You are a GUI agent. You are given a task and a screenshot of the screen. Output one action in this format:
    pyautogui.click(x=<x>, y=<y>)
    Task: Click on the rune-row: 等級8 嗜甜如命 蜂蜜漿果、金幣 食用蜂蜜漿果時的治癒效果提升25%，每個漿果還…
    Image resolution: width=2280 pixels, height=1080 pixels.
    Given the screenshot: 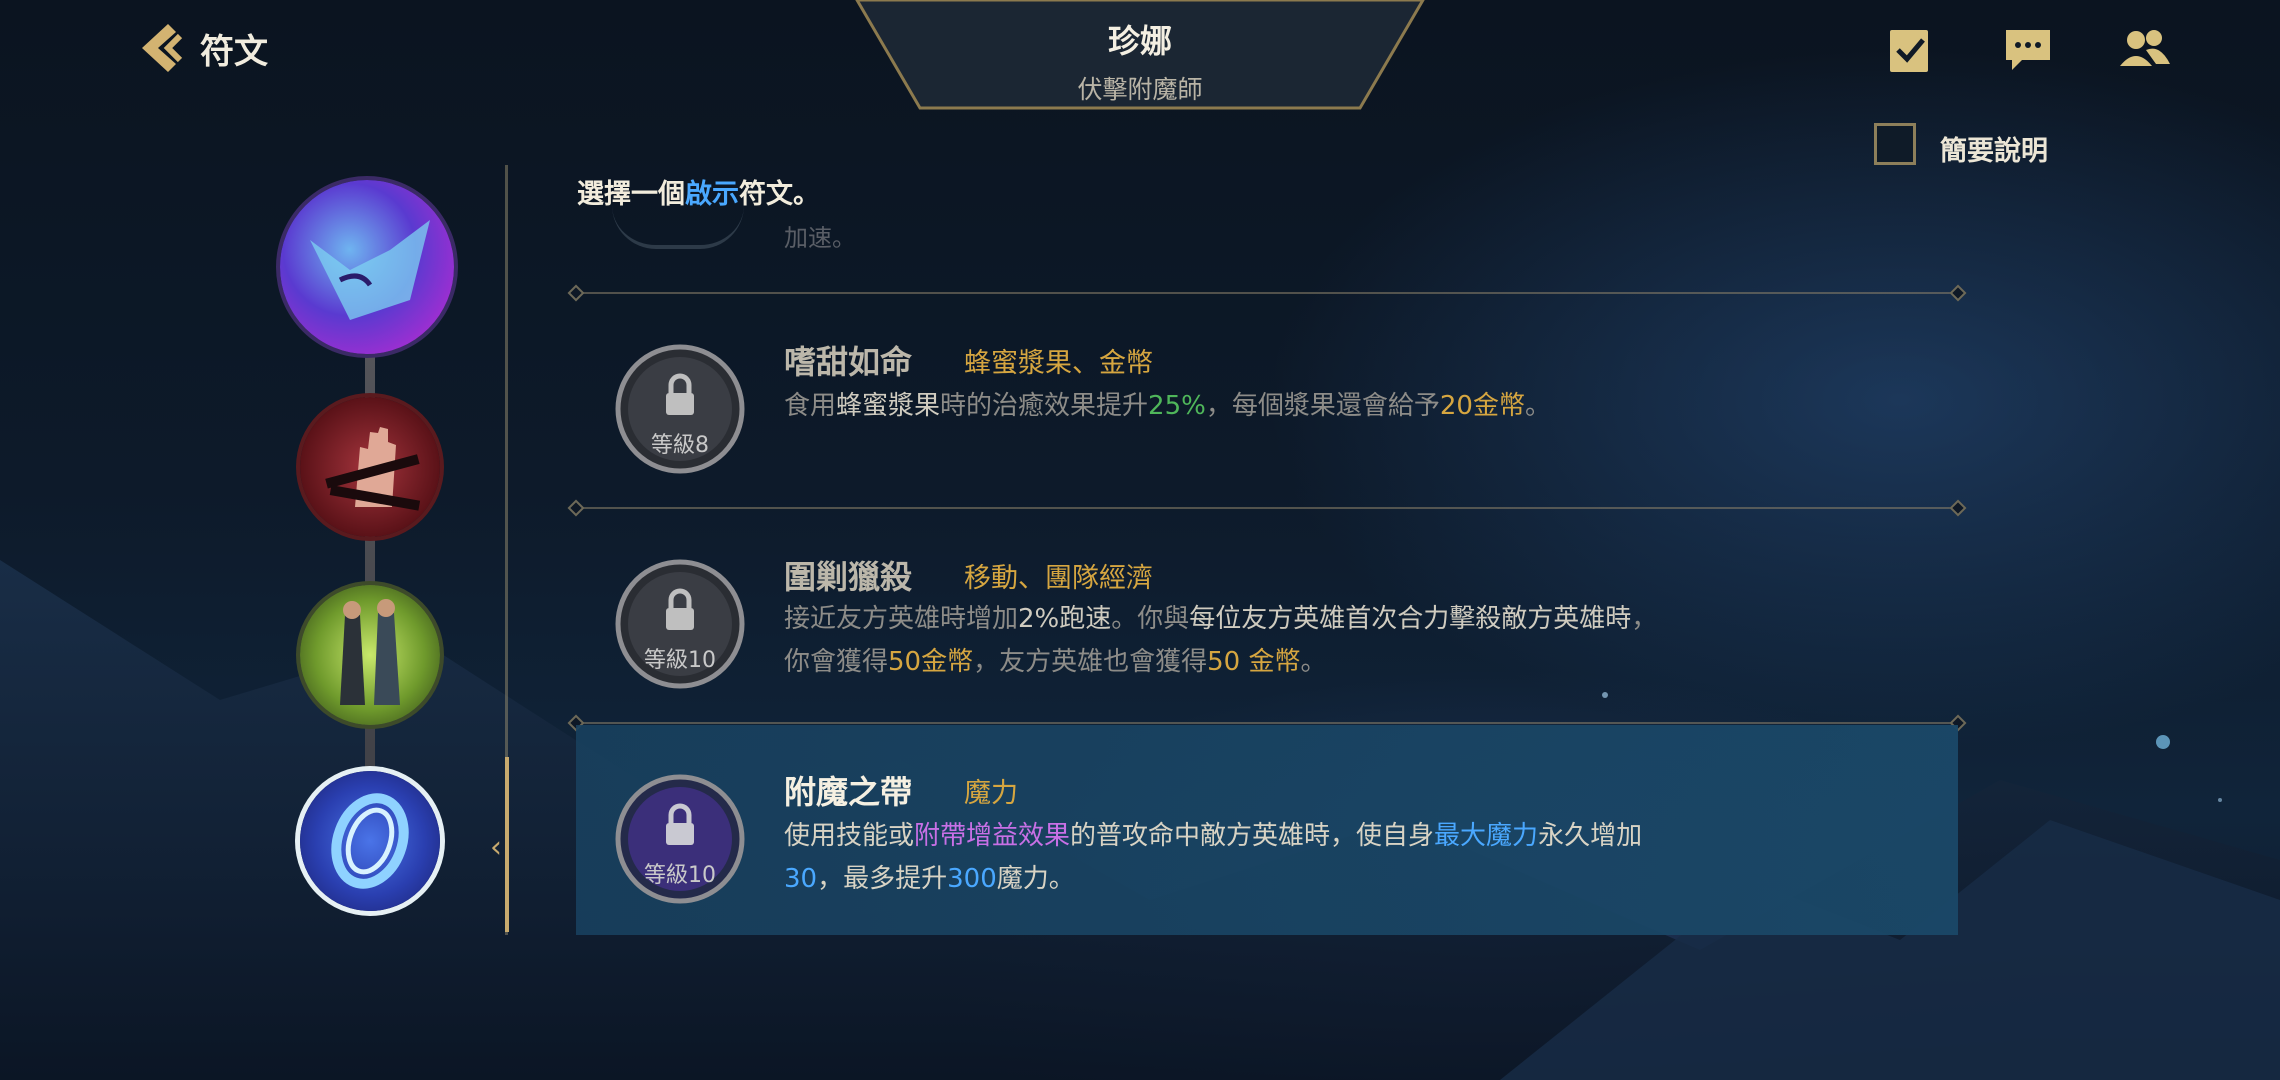 What is the action you would take?
    pyautogui.click(x=1267, y=400)
    